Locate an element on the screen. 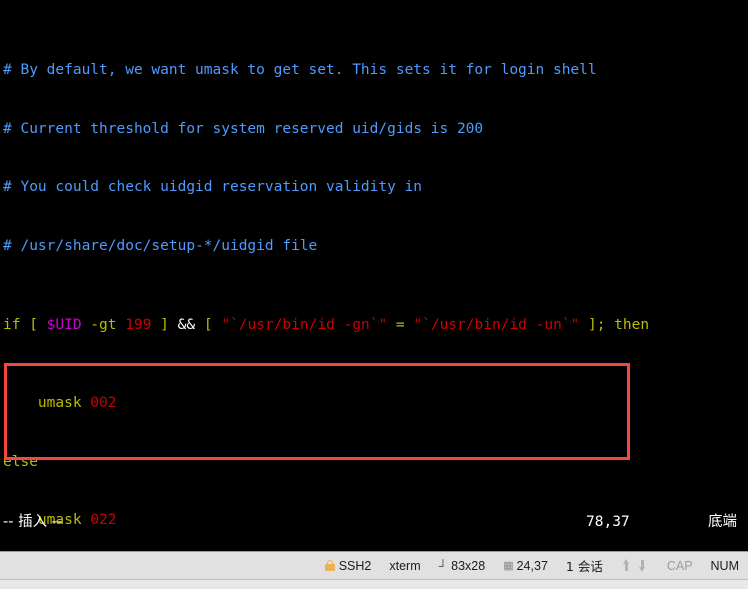  status-caps-lock: CAP is located at coordinates (680, 565).